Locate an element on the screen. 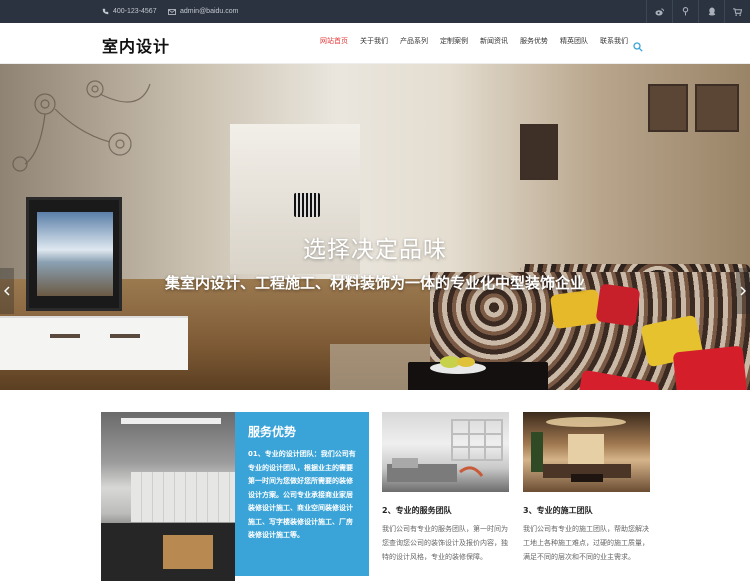 The width and height of the screenshot is (750, 581). qq-icon is located at coordinates (711, 11).